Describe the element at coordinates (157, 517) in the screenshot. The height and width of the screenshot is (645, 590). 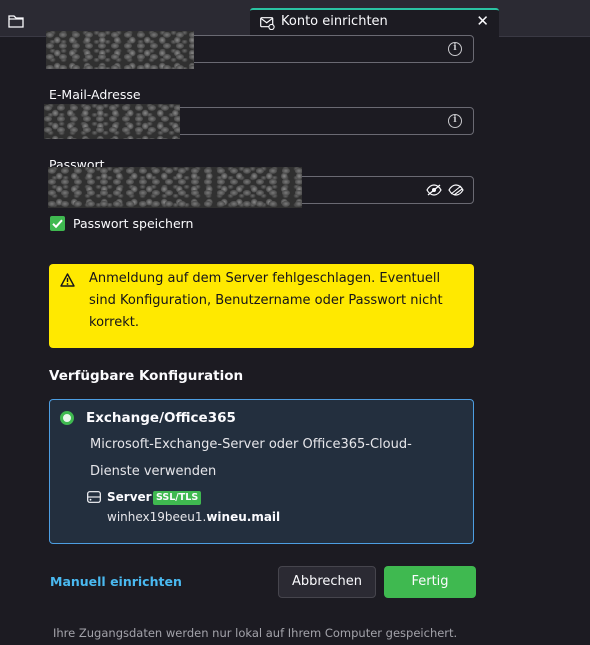
I see `server-host-prefix: winhex19beeu1.` at that location.